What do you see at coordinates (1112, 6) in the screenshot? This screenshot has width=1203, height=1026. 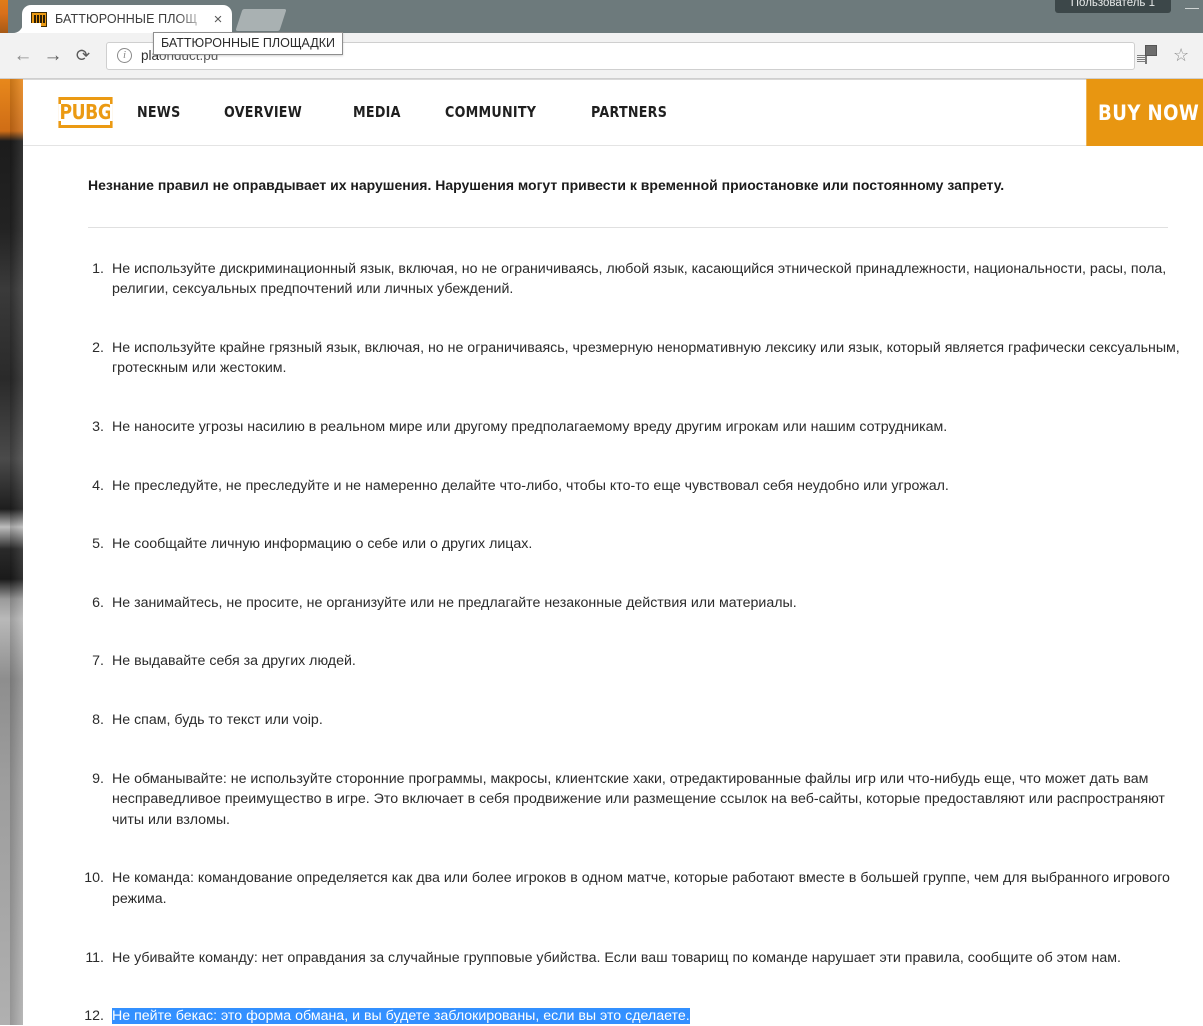 I see `profile-button: Пользователь 1` at bounding box center [1112, 6].